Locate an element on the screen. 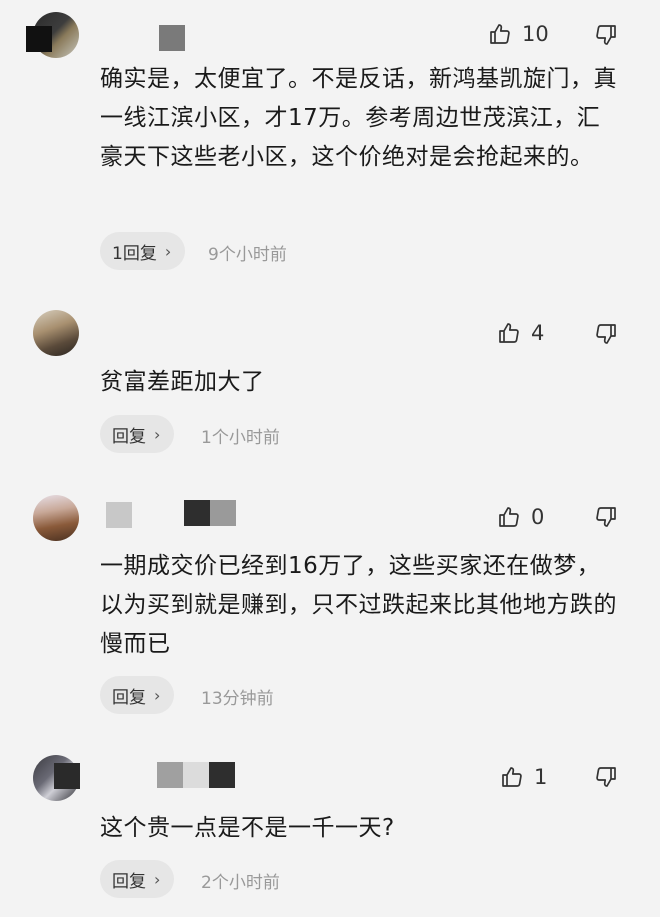 This screenshot has height=917, width=660. comment-text: 贫富差距加大了 is located at coordinates (182, 382).